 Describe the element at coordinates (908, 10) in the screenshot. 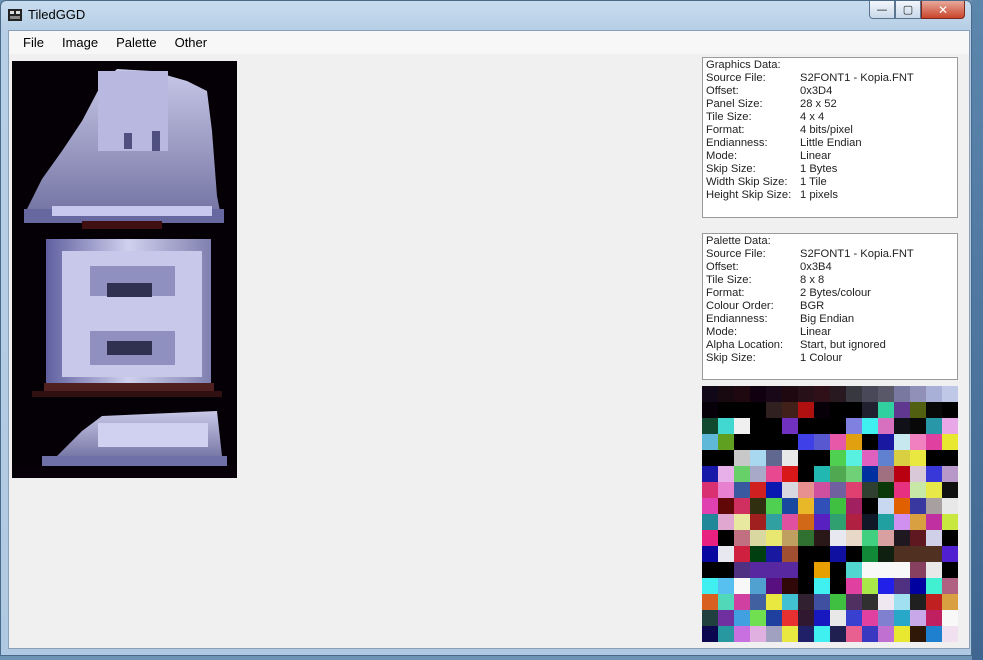

I see `maximize-button: ▢` at that location.